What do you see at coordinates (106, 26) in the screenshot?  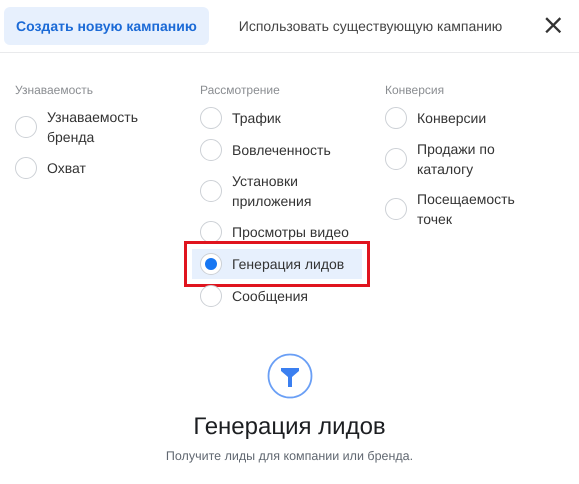 I see `tab: Создать новую кампанию` at bounding box center [106, 26].